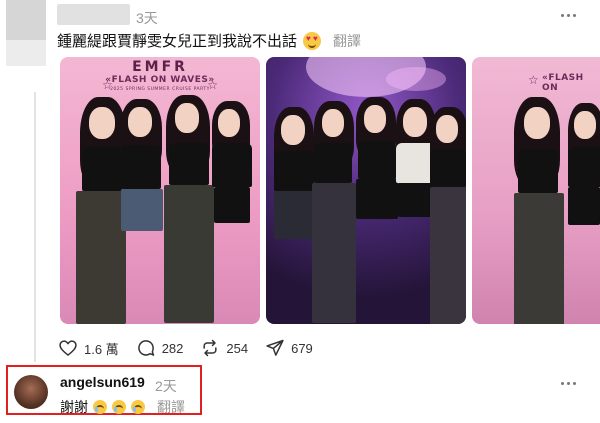  I want to click on share-button: 679, so click(289, 348).